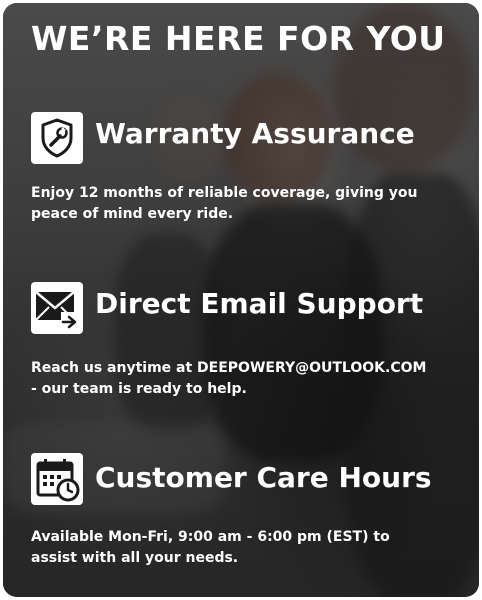 This screenshot has width=482, height=600. Describe the element at coordinates (57, 479) in the screenshot. I see `calendar-clock-icon` at that location.